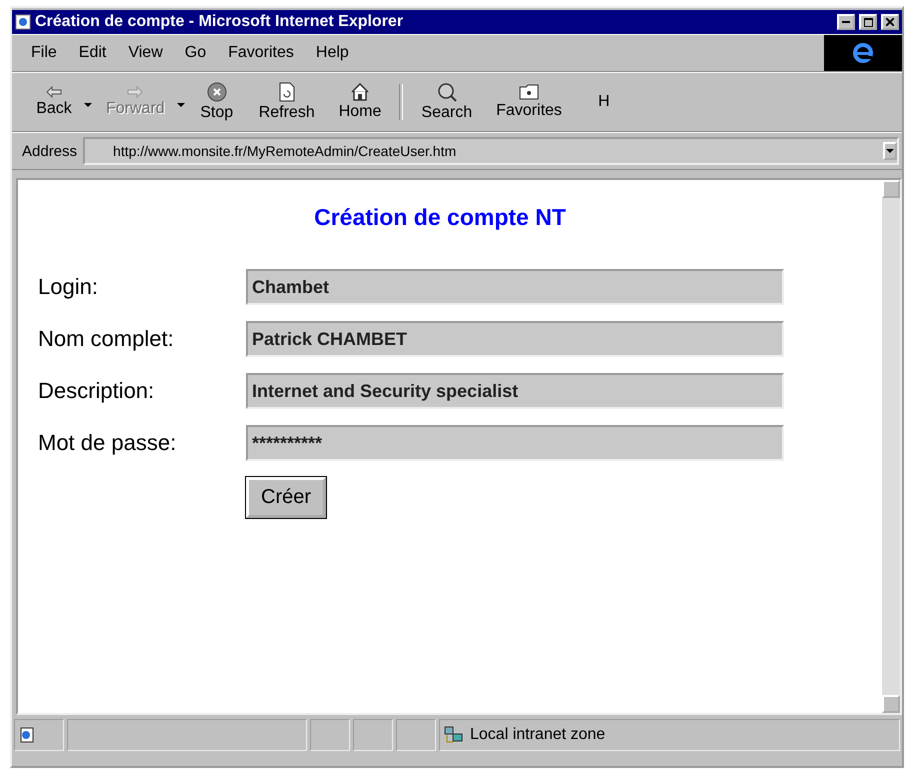 Image resolution: width=910 pixels, height=773 pixels. What do you see at coordinates (108, 443) in the screenshot?
I see `field-label: Mot de passe:` at bounding box center [108, 443].